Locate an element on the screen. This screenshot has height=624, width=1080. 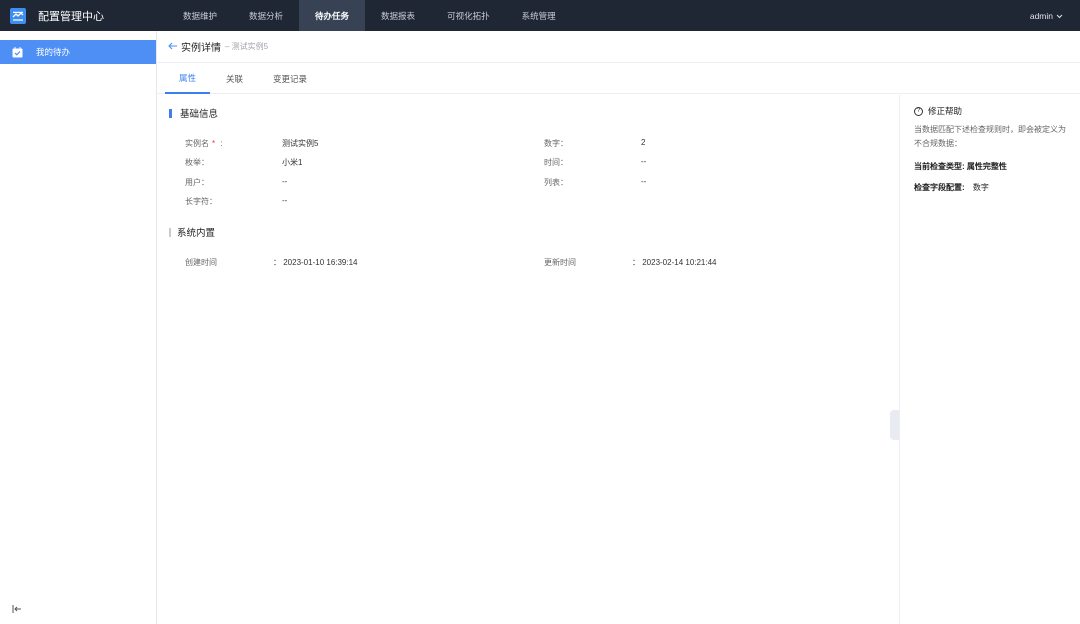
app-title: 配置管理中心 is located at coordinates (71, 16).